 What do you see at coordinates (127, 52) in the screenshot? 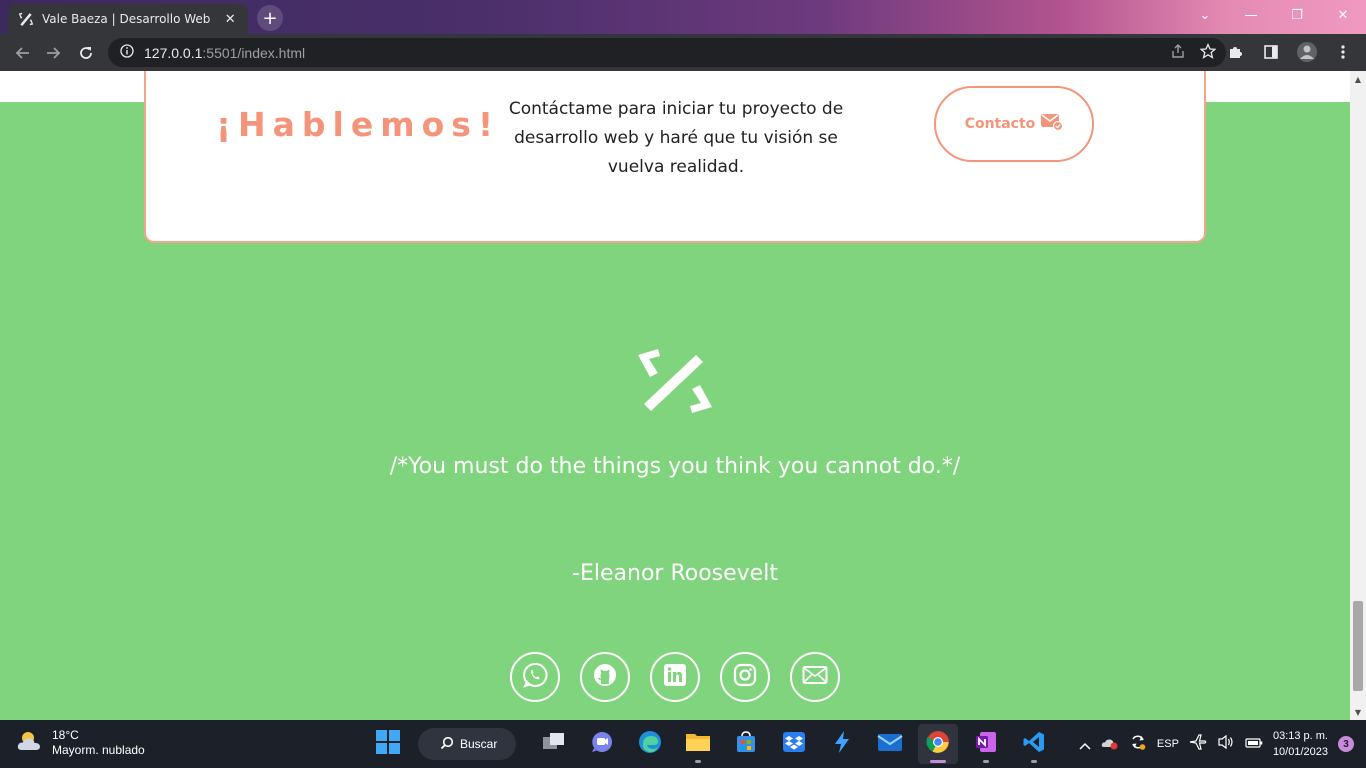
I see `site-info-icon` at bounding box center [127, 52].